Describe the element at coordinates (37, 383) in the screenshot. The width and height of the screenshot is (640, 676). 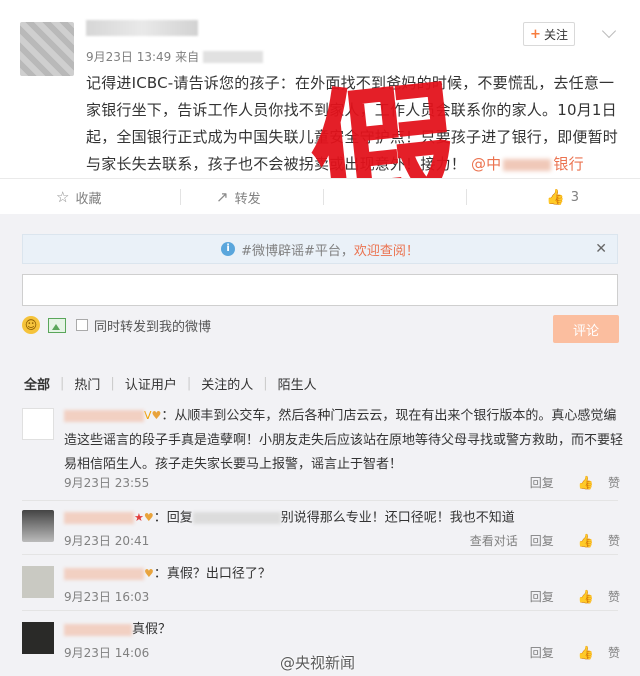
I see `tab-all: 全部` at that location.